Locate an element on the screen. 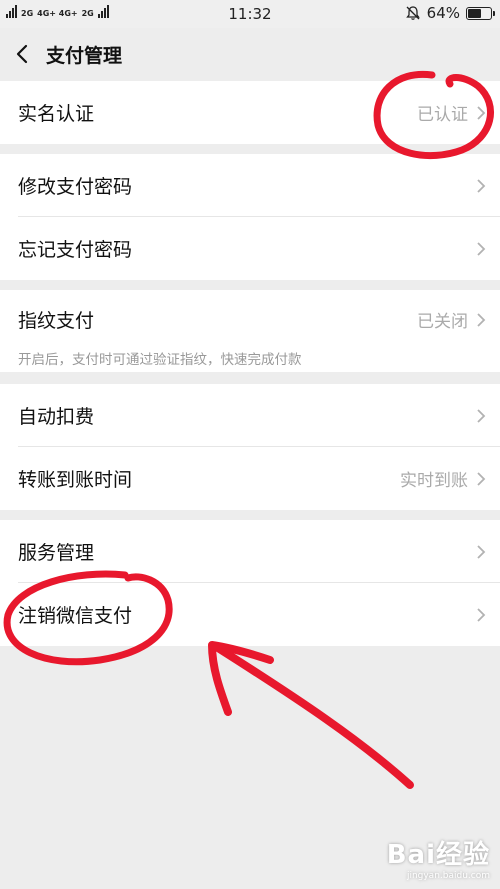 Image resolution: width=500 pixels, height=889 pixels. row-label: 转账到账时间 is located at coordinates (75, 480).